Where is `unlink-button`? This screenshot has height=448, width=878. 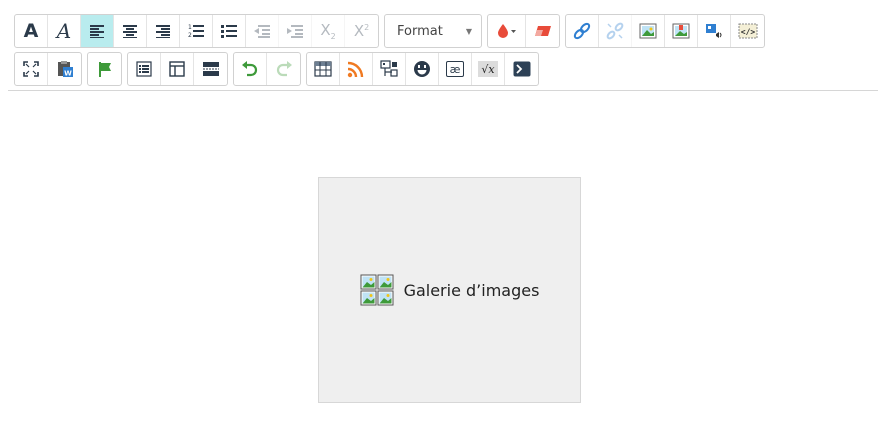
unlink-button is located at coordinates (615, 31).